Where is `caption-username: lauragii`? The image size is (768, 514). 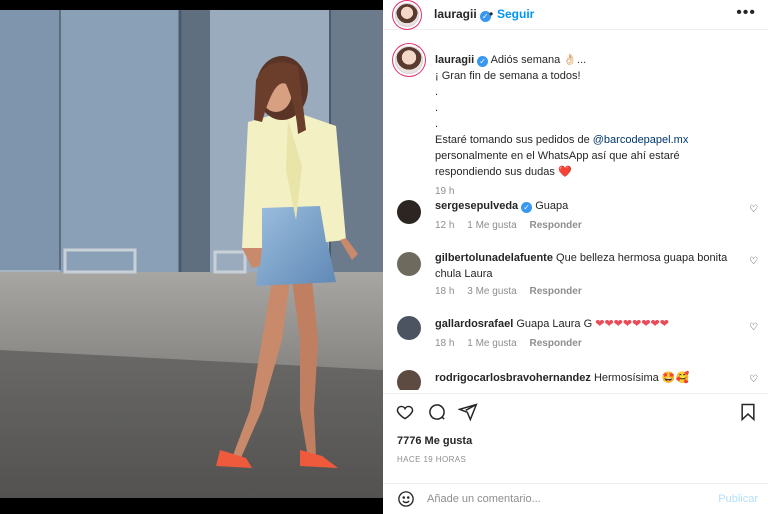
caption-username: lauragii is located at coordinates (454, 60).